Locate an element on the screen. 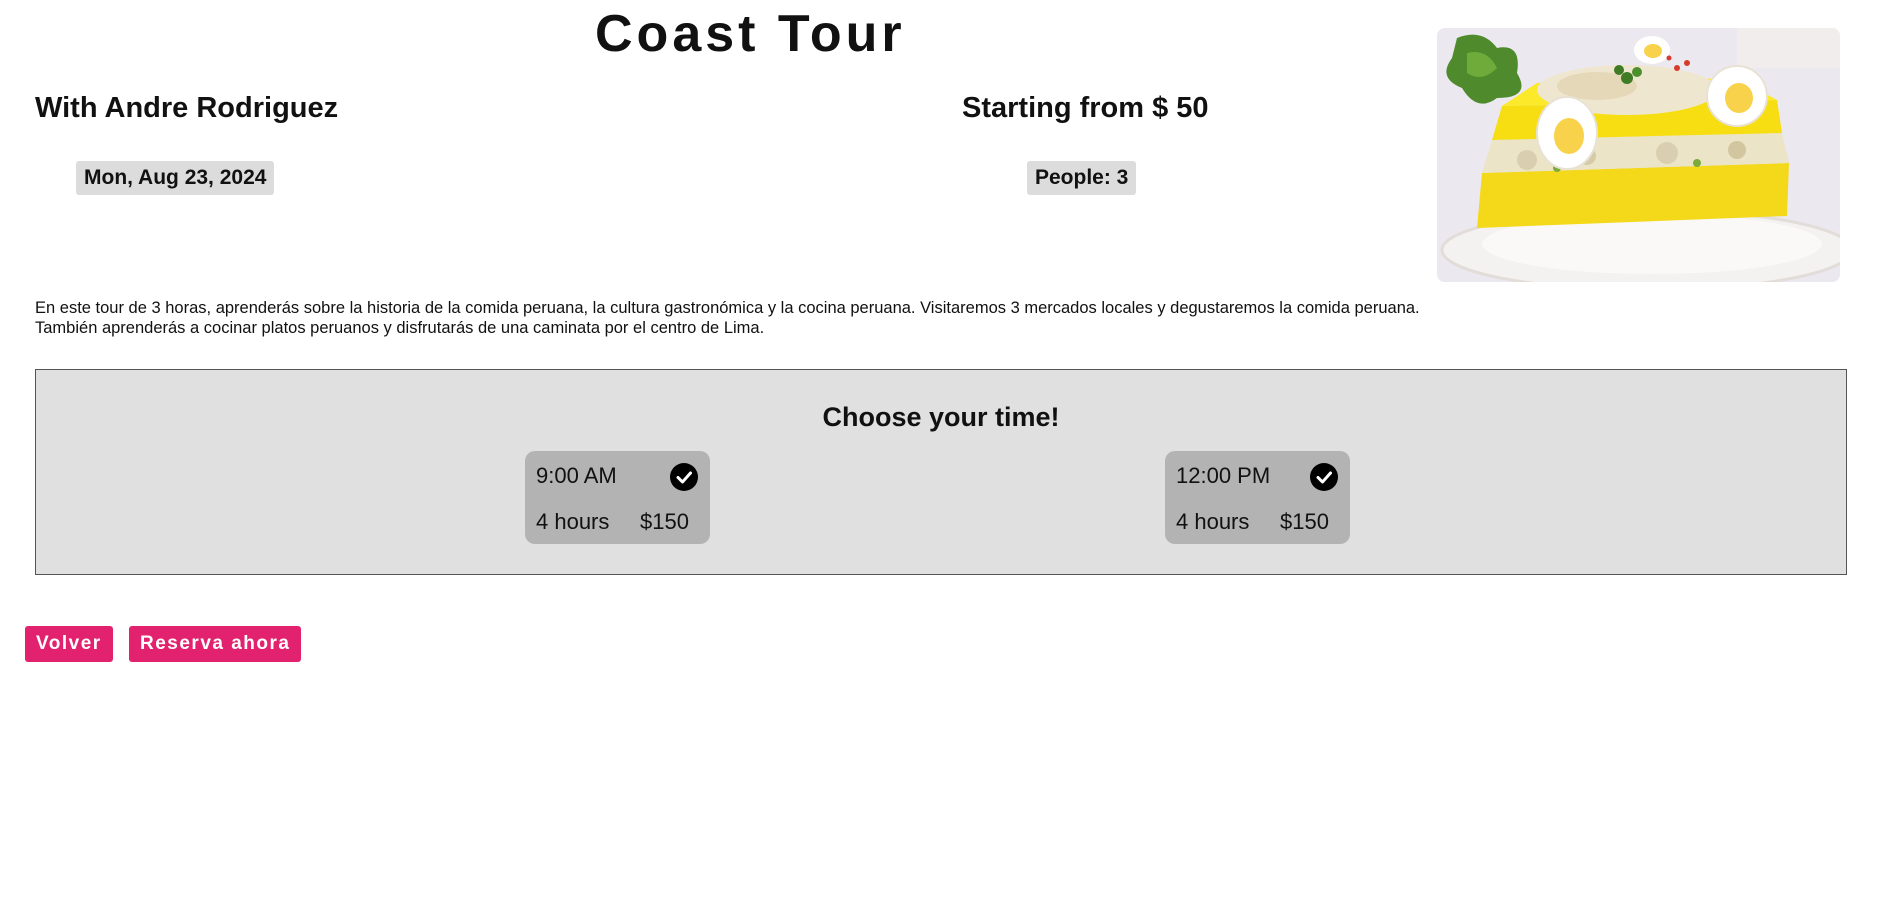 The width and height of the screenshot is (1879, 920). tour-image is located at coordinates (1638, 155).